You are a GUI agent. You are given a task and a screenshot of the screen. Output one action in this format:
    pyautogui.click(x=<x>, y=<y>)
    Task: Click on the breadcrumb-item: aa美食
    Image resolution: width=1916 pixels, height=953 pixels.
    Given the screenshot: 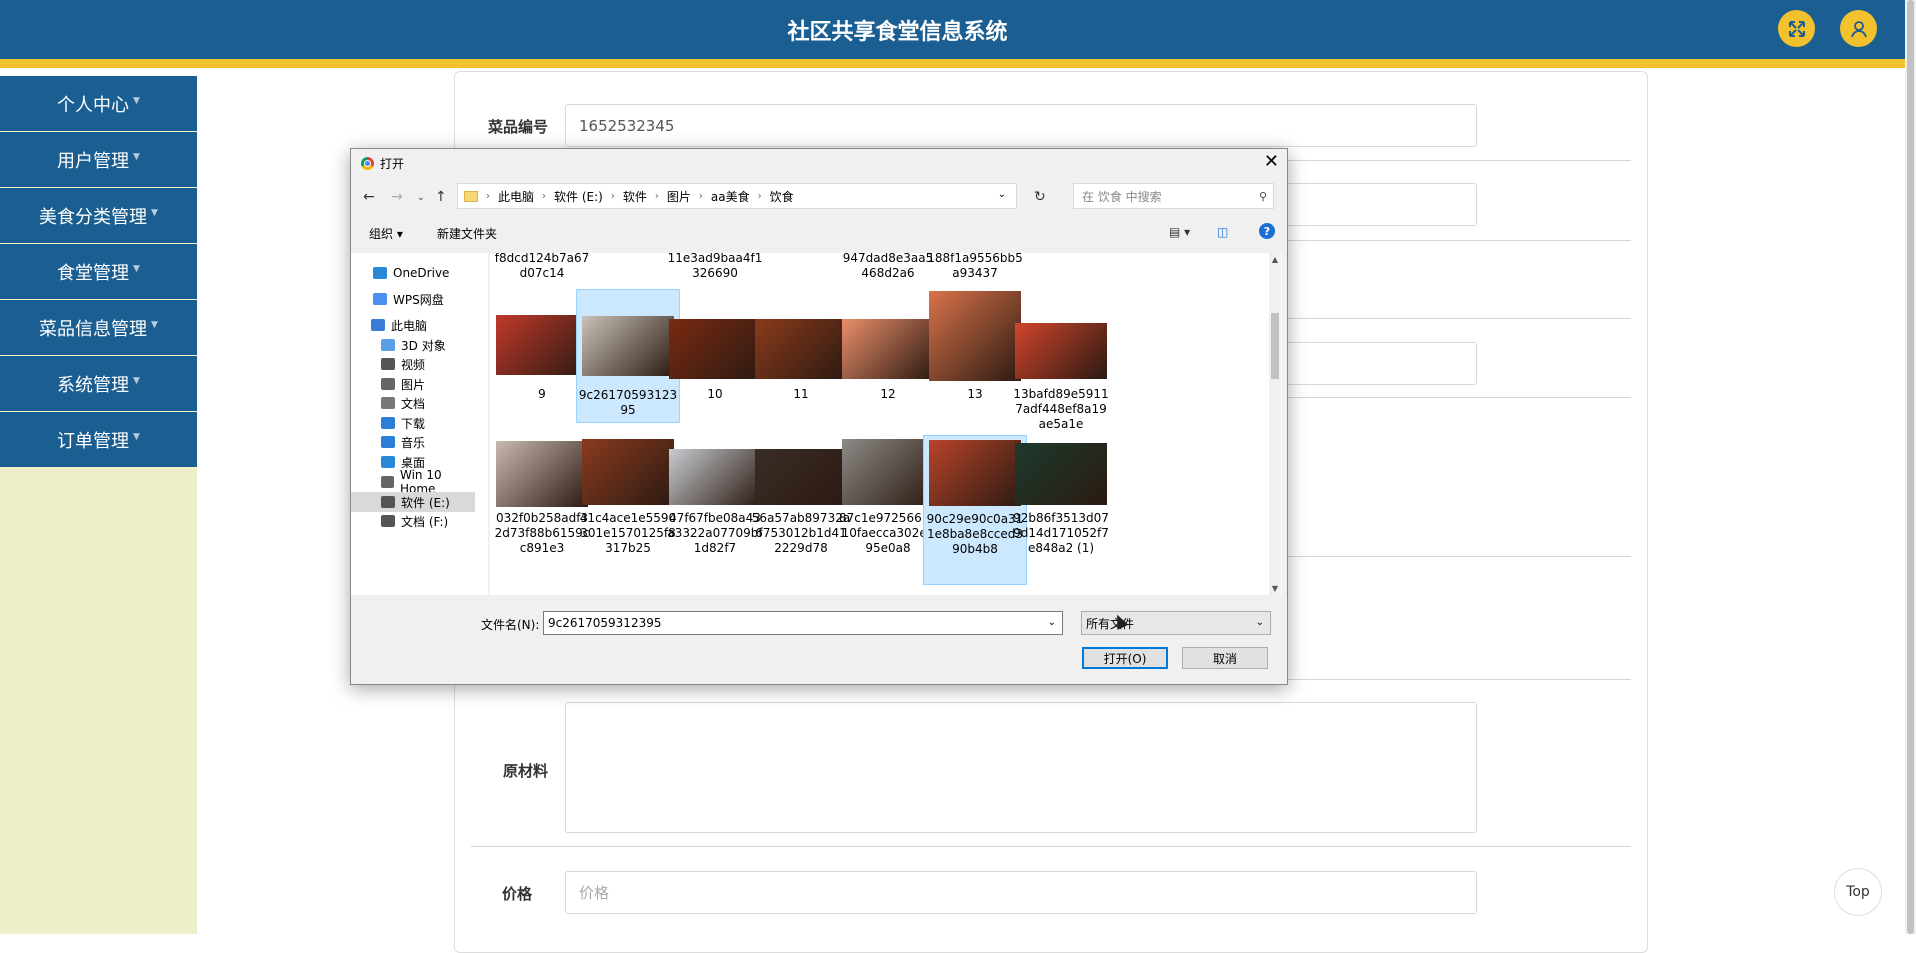 What is the action you would take?
    pyautogui.click(x=730, y=196)
    